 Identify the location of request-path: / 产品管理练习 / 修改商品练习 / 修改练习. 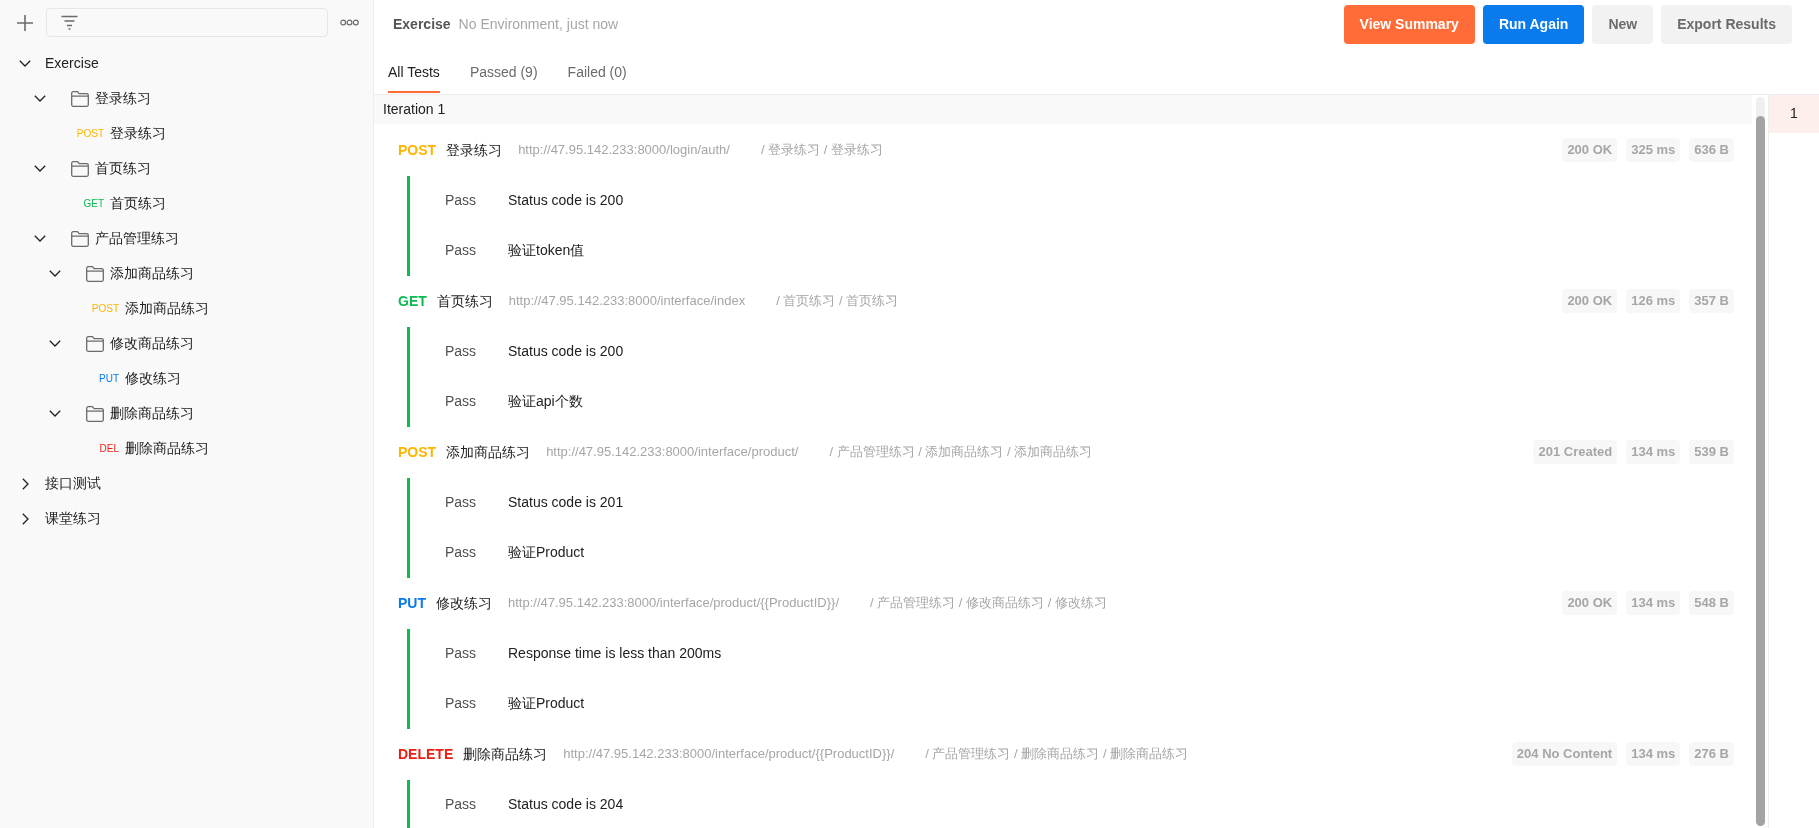
(988, 603).